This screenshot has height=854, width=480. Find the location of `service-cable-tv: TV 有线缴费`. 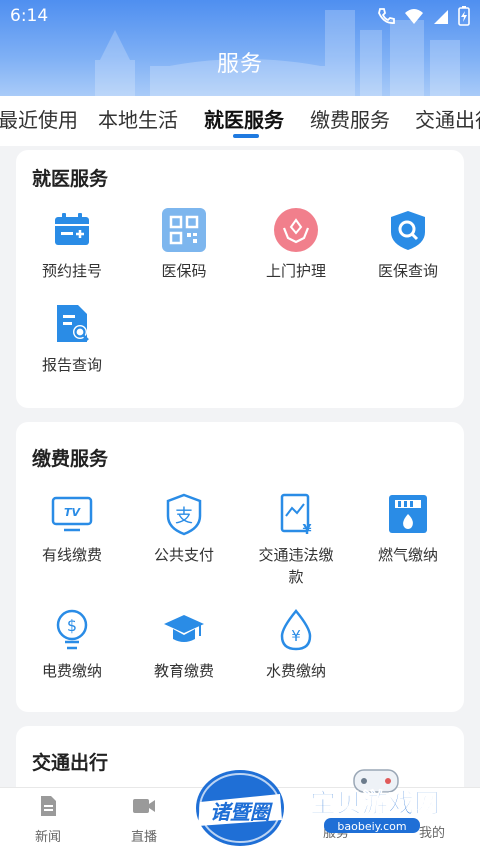

service-cable-tv: TV 有线缴费 is located at coordinates (72, 529).